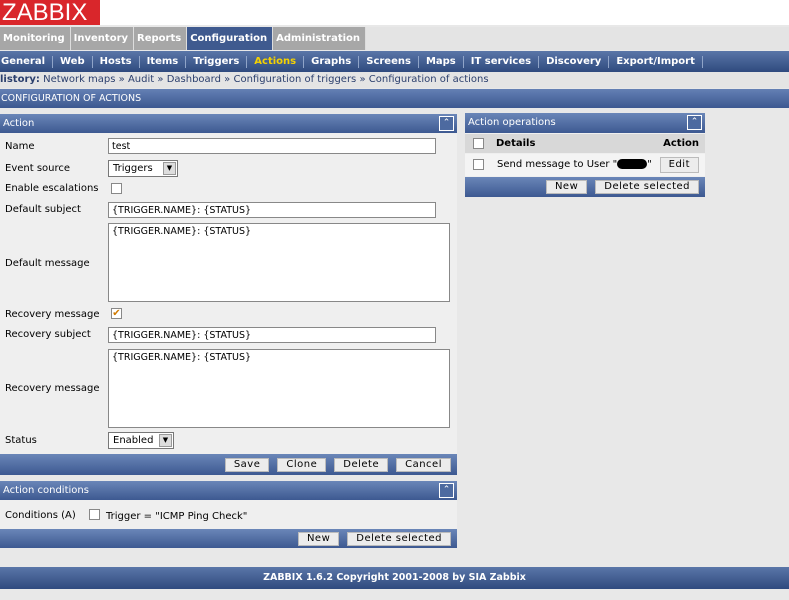  What do you see at coordinates (230, 38) in the screenshot?
I see `tab-configuration: Configuration` at bounding box center [230, 38].